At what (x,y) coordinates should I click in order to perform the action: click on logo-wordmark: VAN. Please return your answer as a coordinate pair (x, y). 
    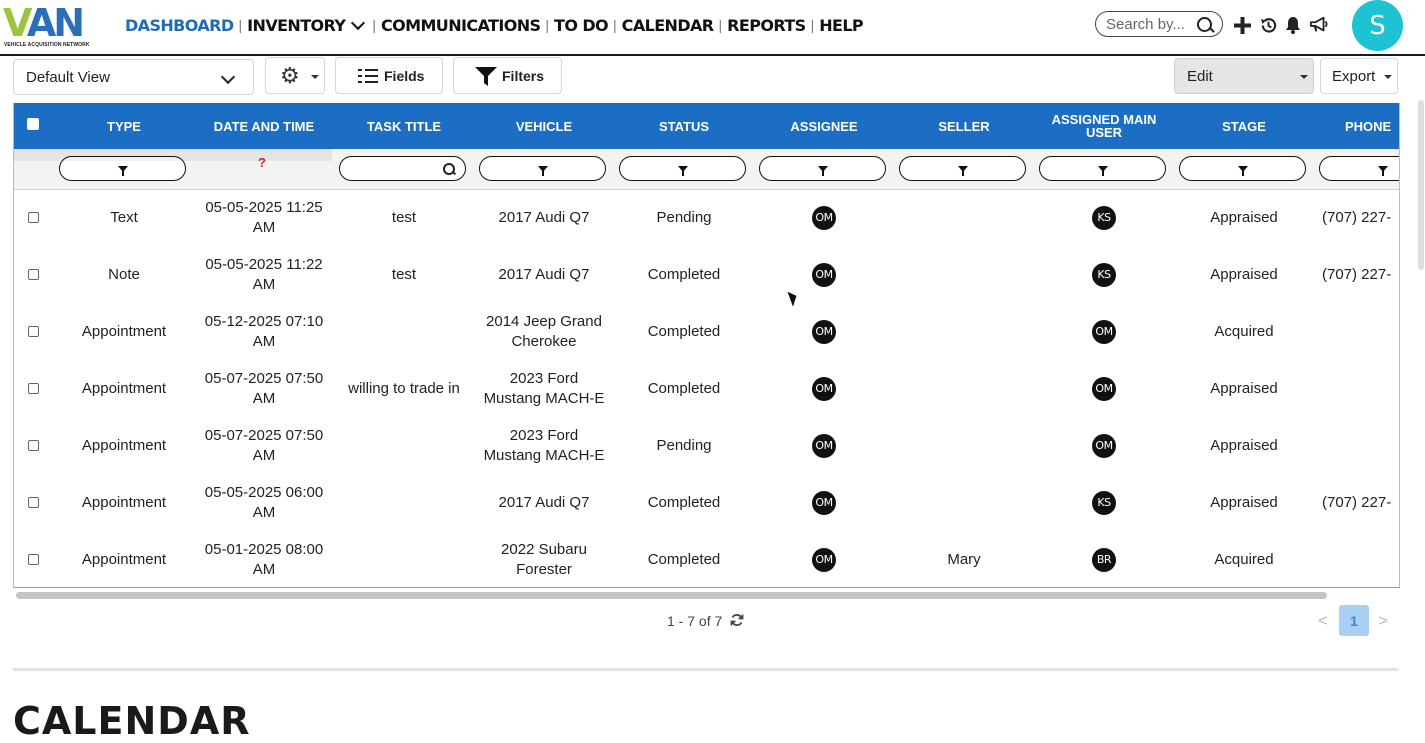
    Looking at the image, I should click on (44, 23).